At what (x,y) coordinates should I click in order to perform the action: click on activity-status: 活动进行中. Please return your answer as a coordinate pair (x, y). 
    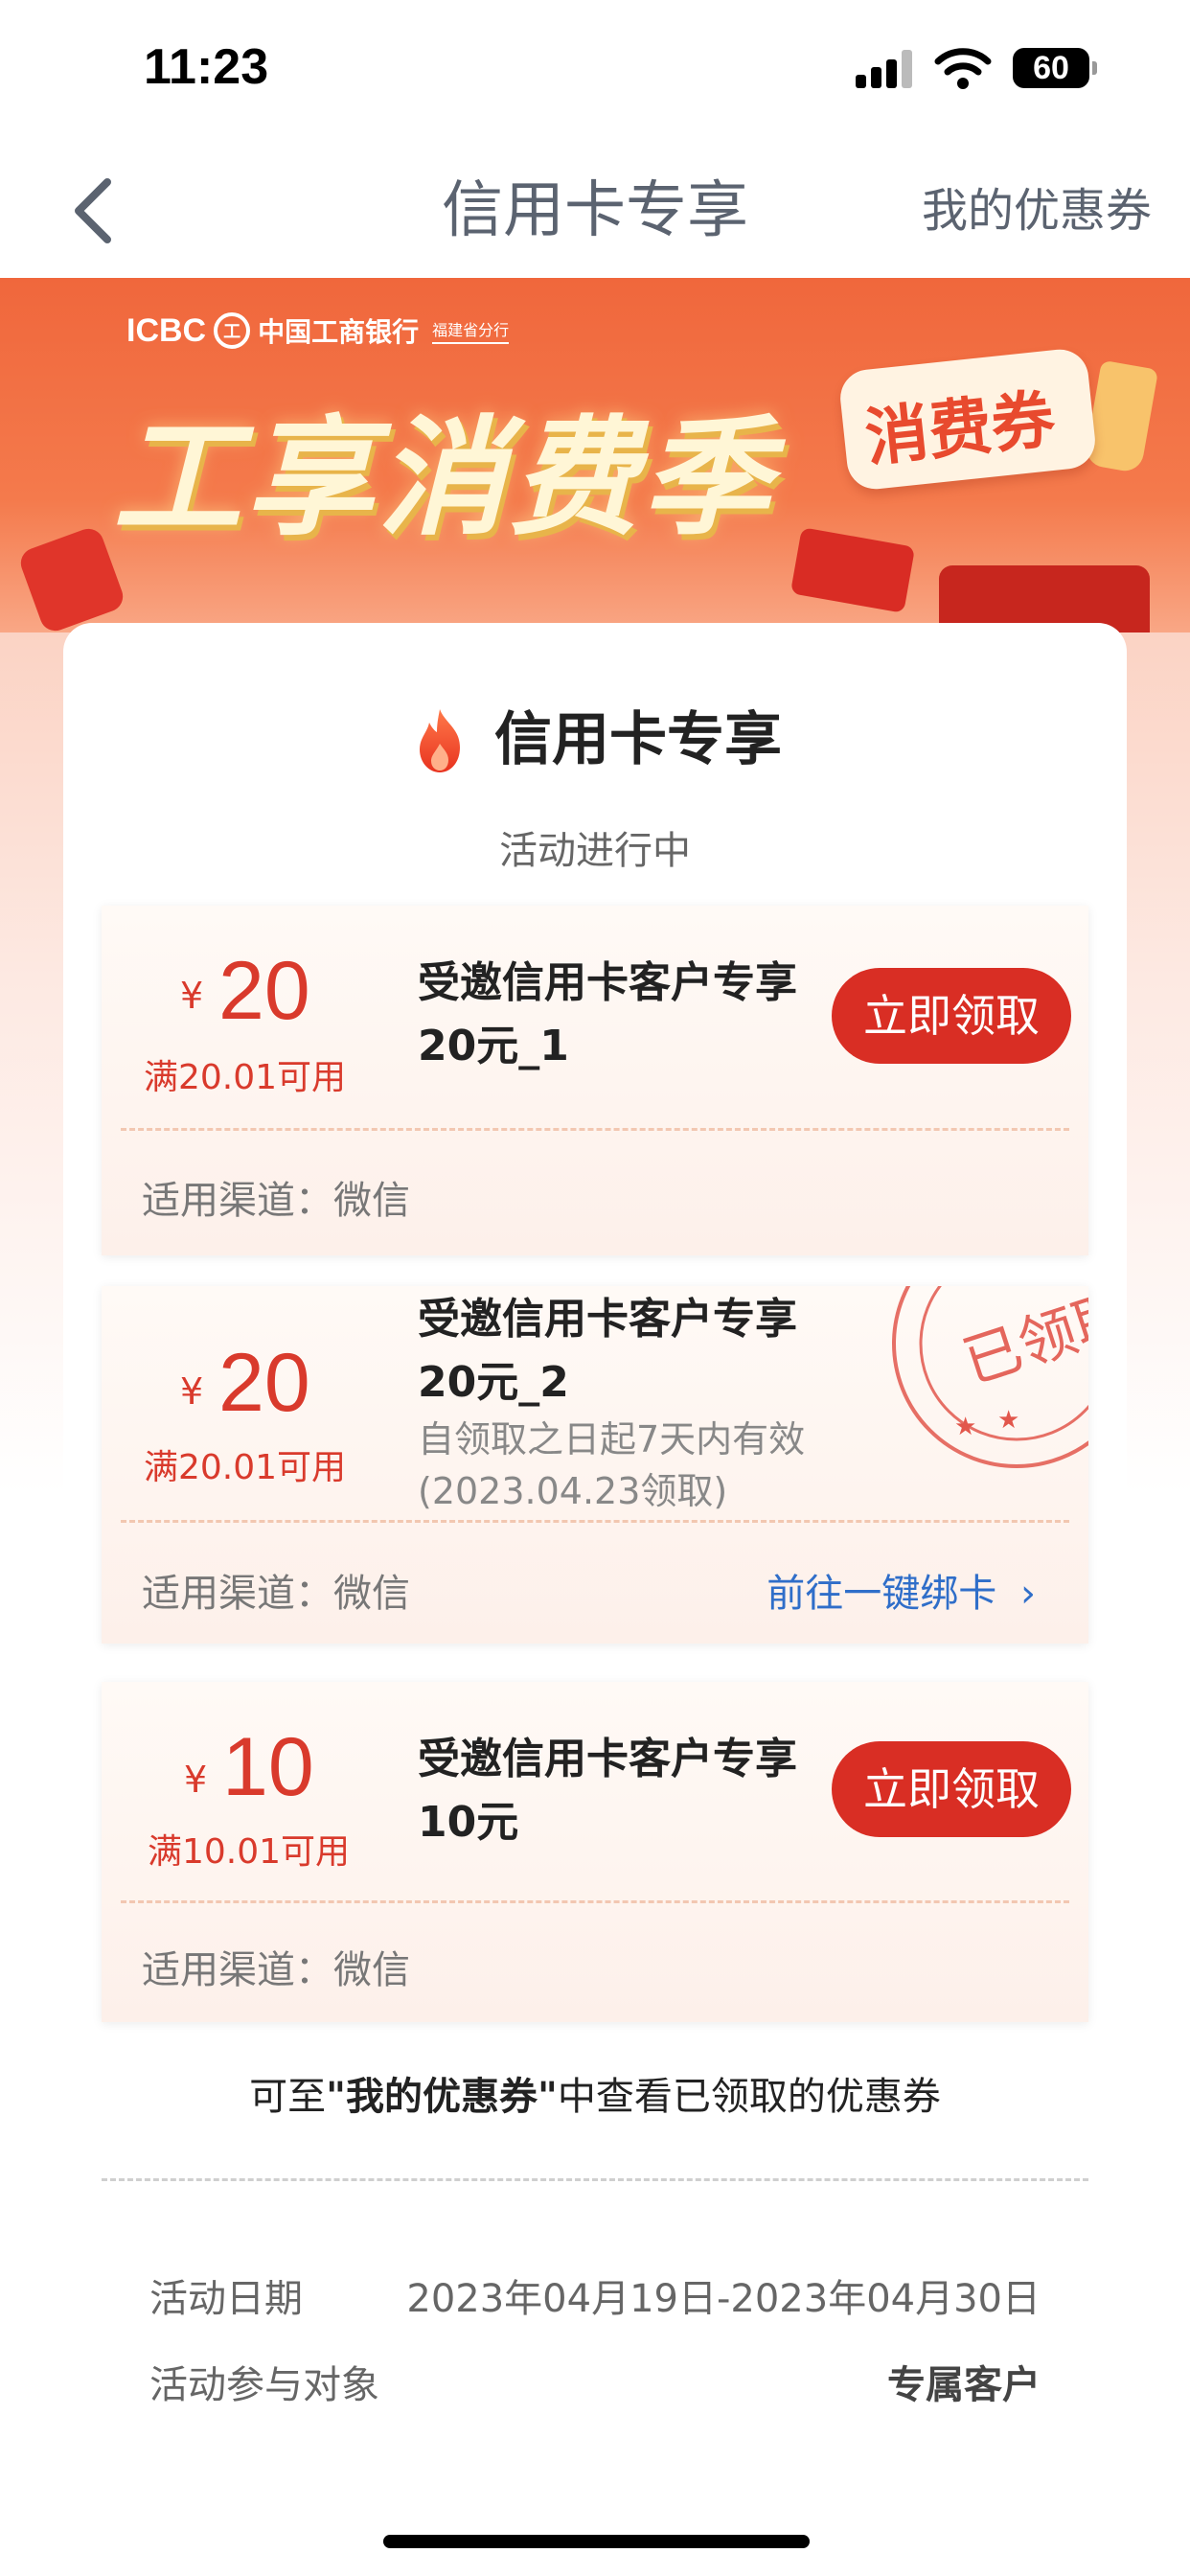
    Looking at the image, I should click on (595, 851).